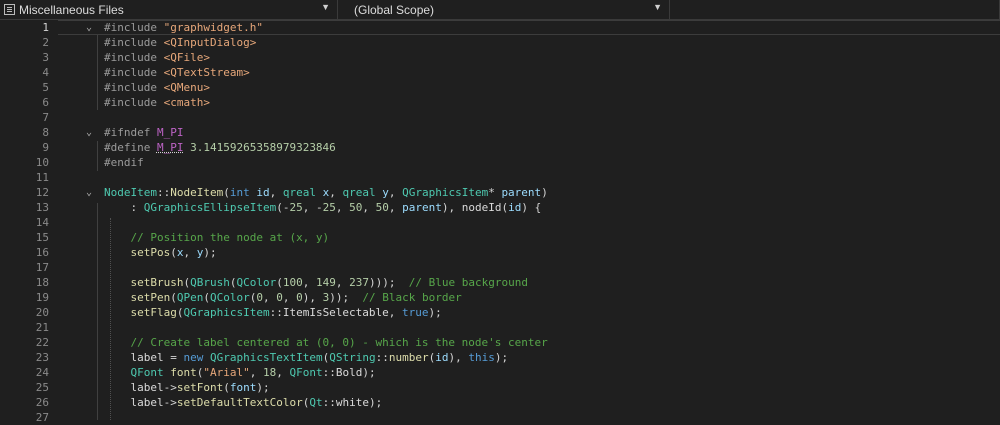  I want to click on code-line: 16 setPos(x, y);, so click(500, 252).